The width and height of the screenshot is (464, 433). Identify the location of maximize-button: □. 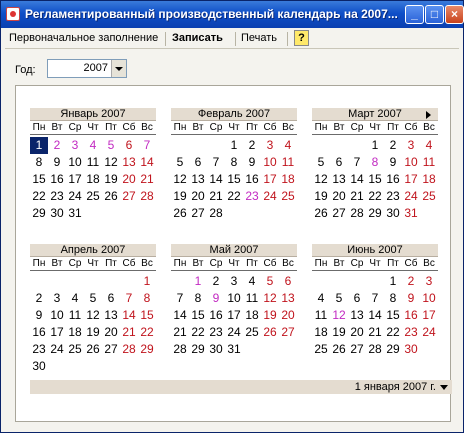
(434, 14).